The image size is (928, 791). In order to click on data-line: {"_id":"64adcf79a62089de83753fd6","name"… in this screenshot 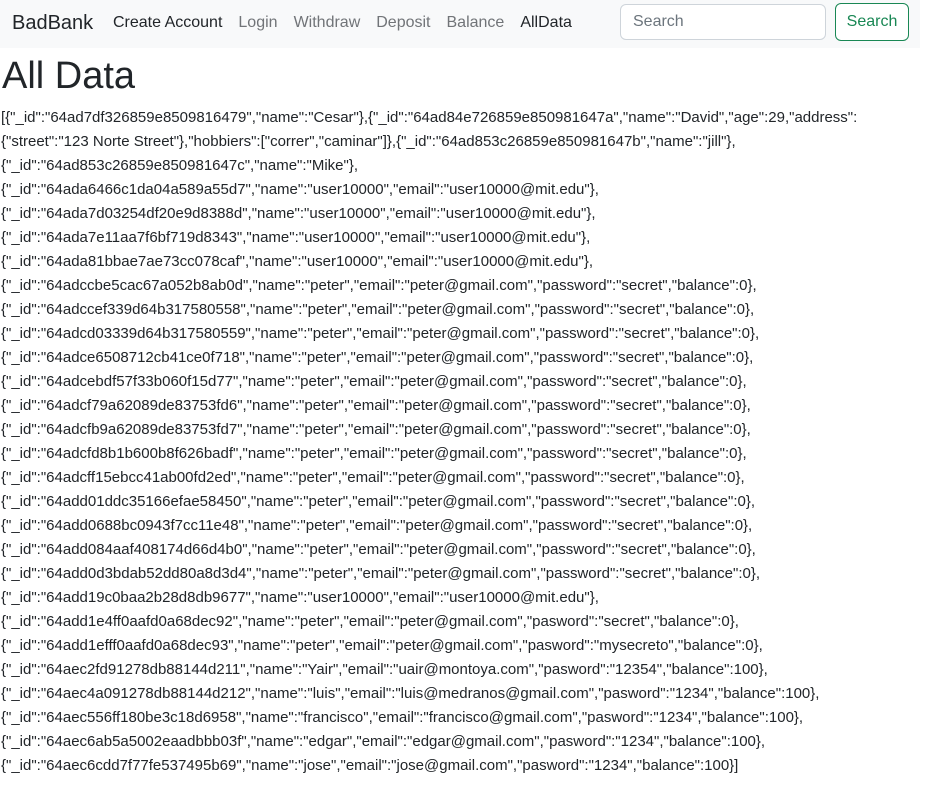, I will do `click(376, 405)`.